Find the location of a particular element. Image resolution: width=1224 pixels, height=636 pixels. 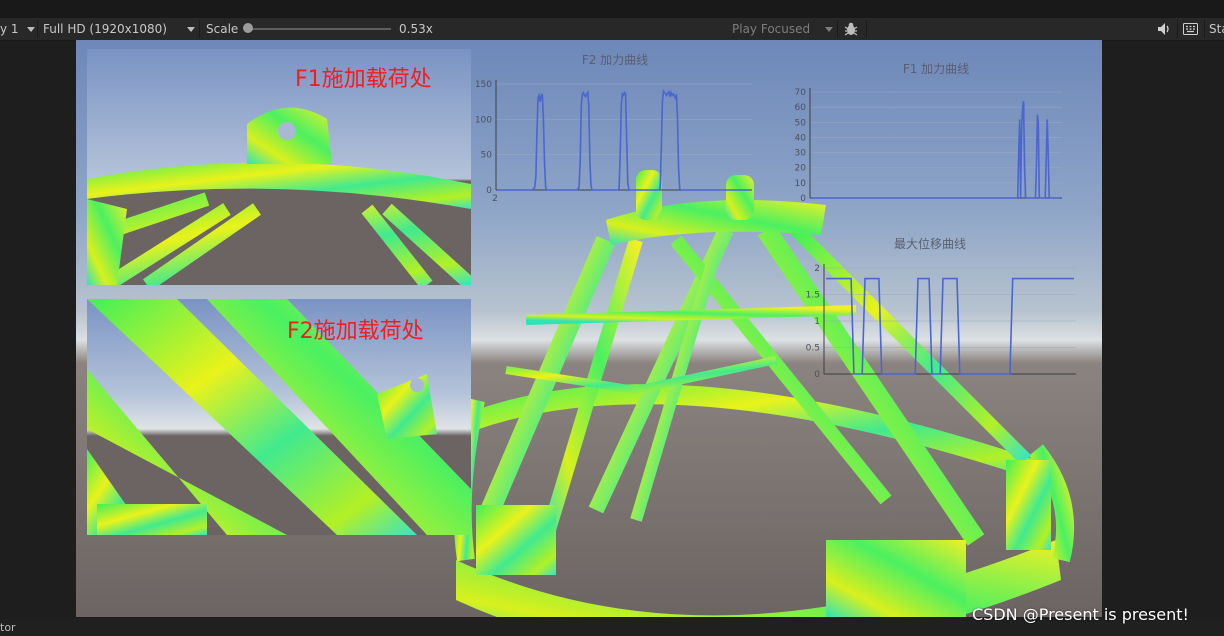

y-tick-label: 60 is located at coordinates (801, 108).